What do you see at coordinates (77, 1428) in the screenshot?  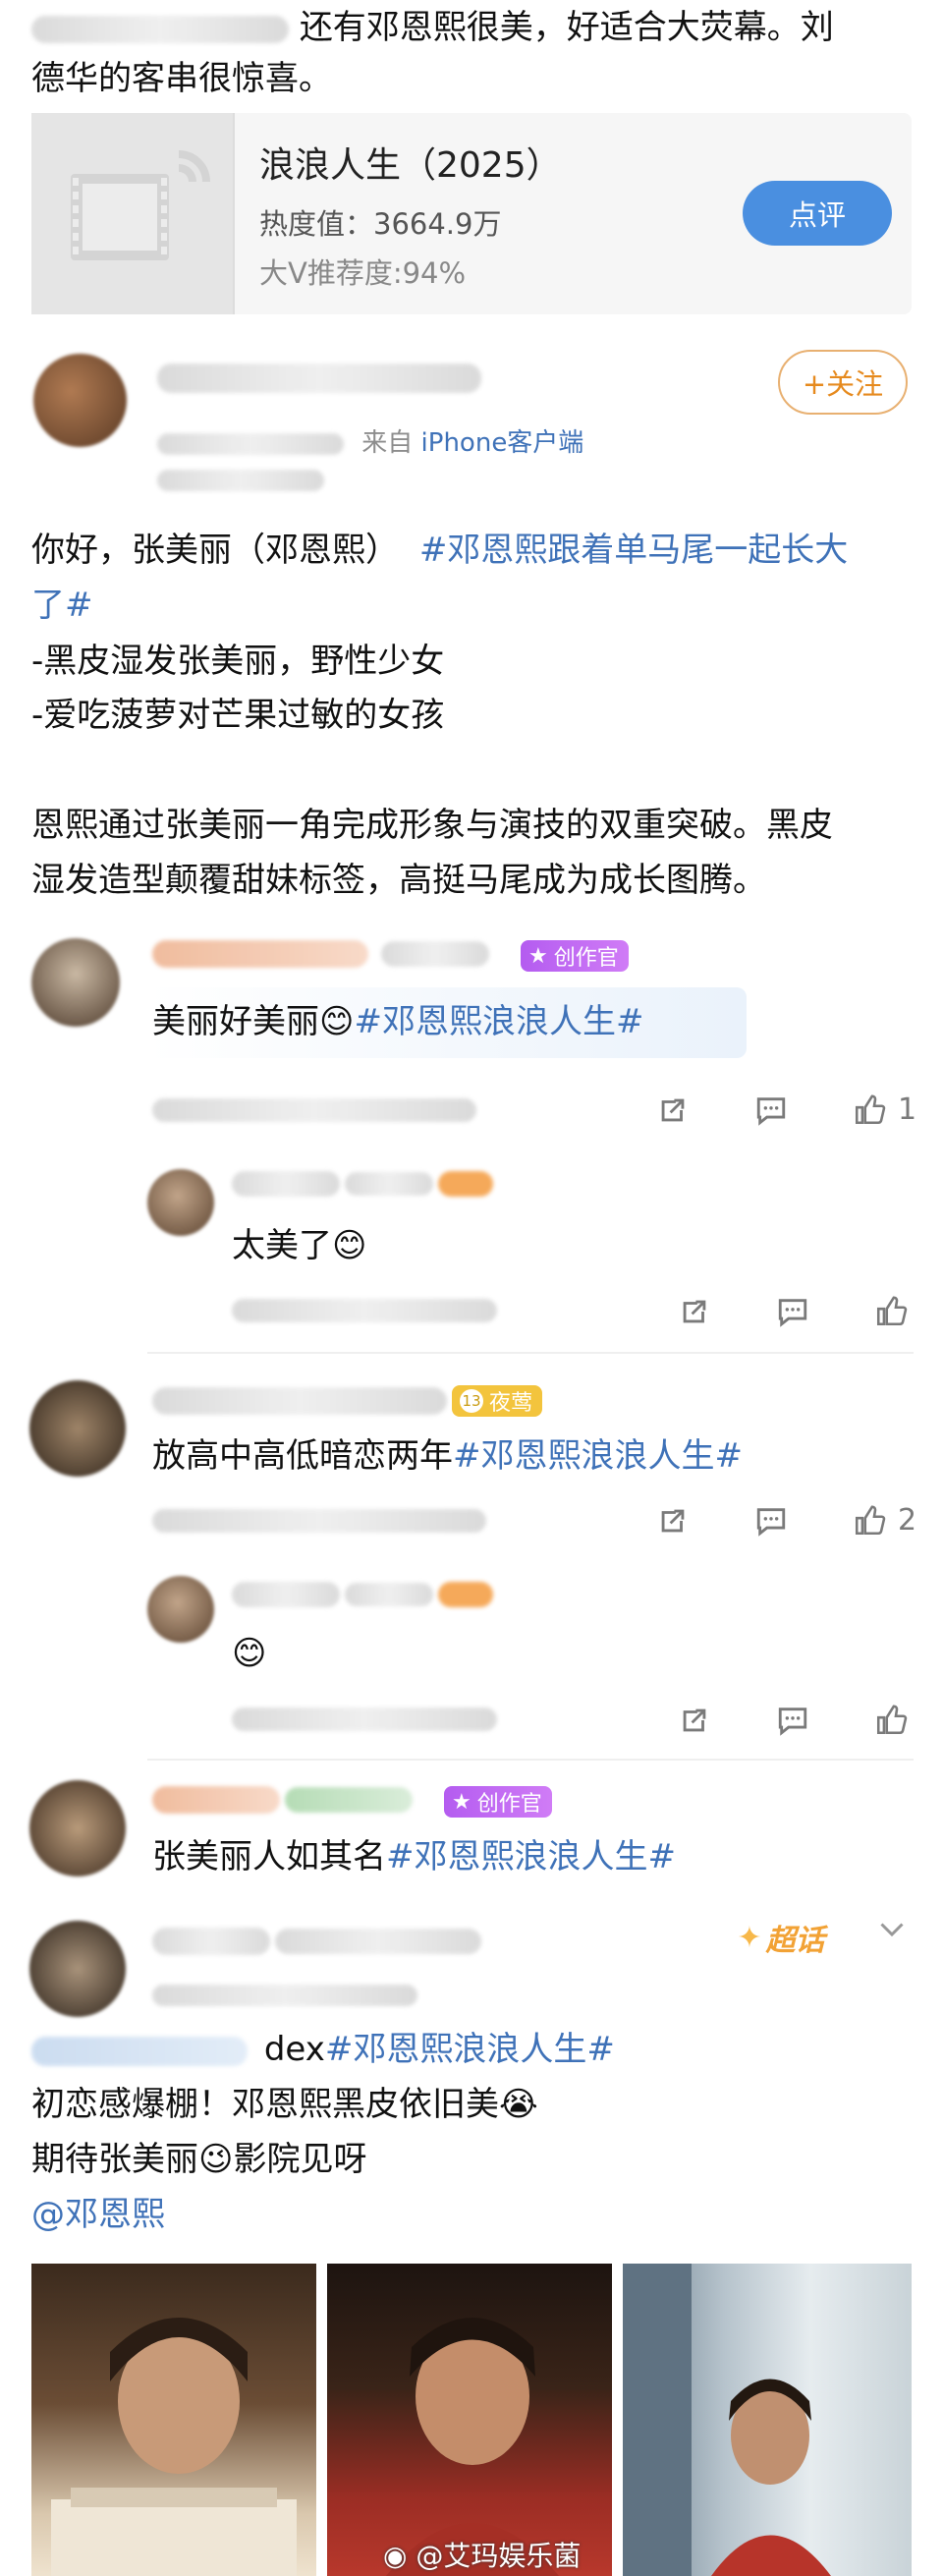 I see `comment2-avatar` at bounding box center [77, 1428].